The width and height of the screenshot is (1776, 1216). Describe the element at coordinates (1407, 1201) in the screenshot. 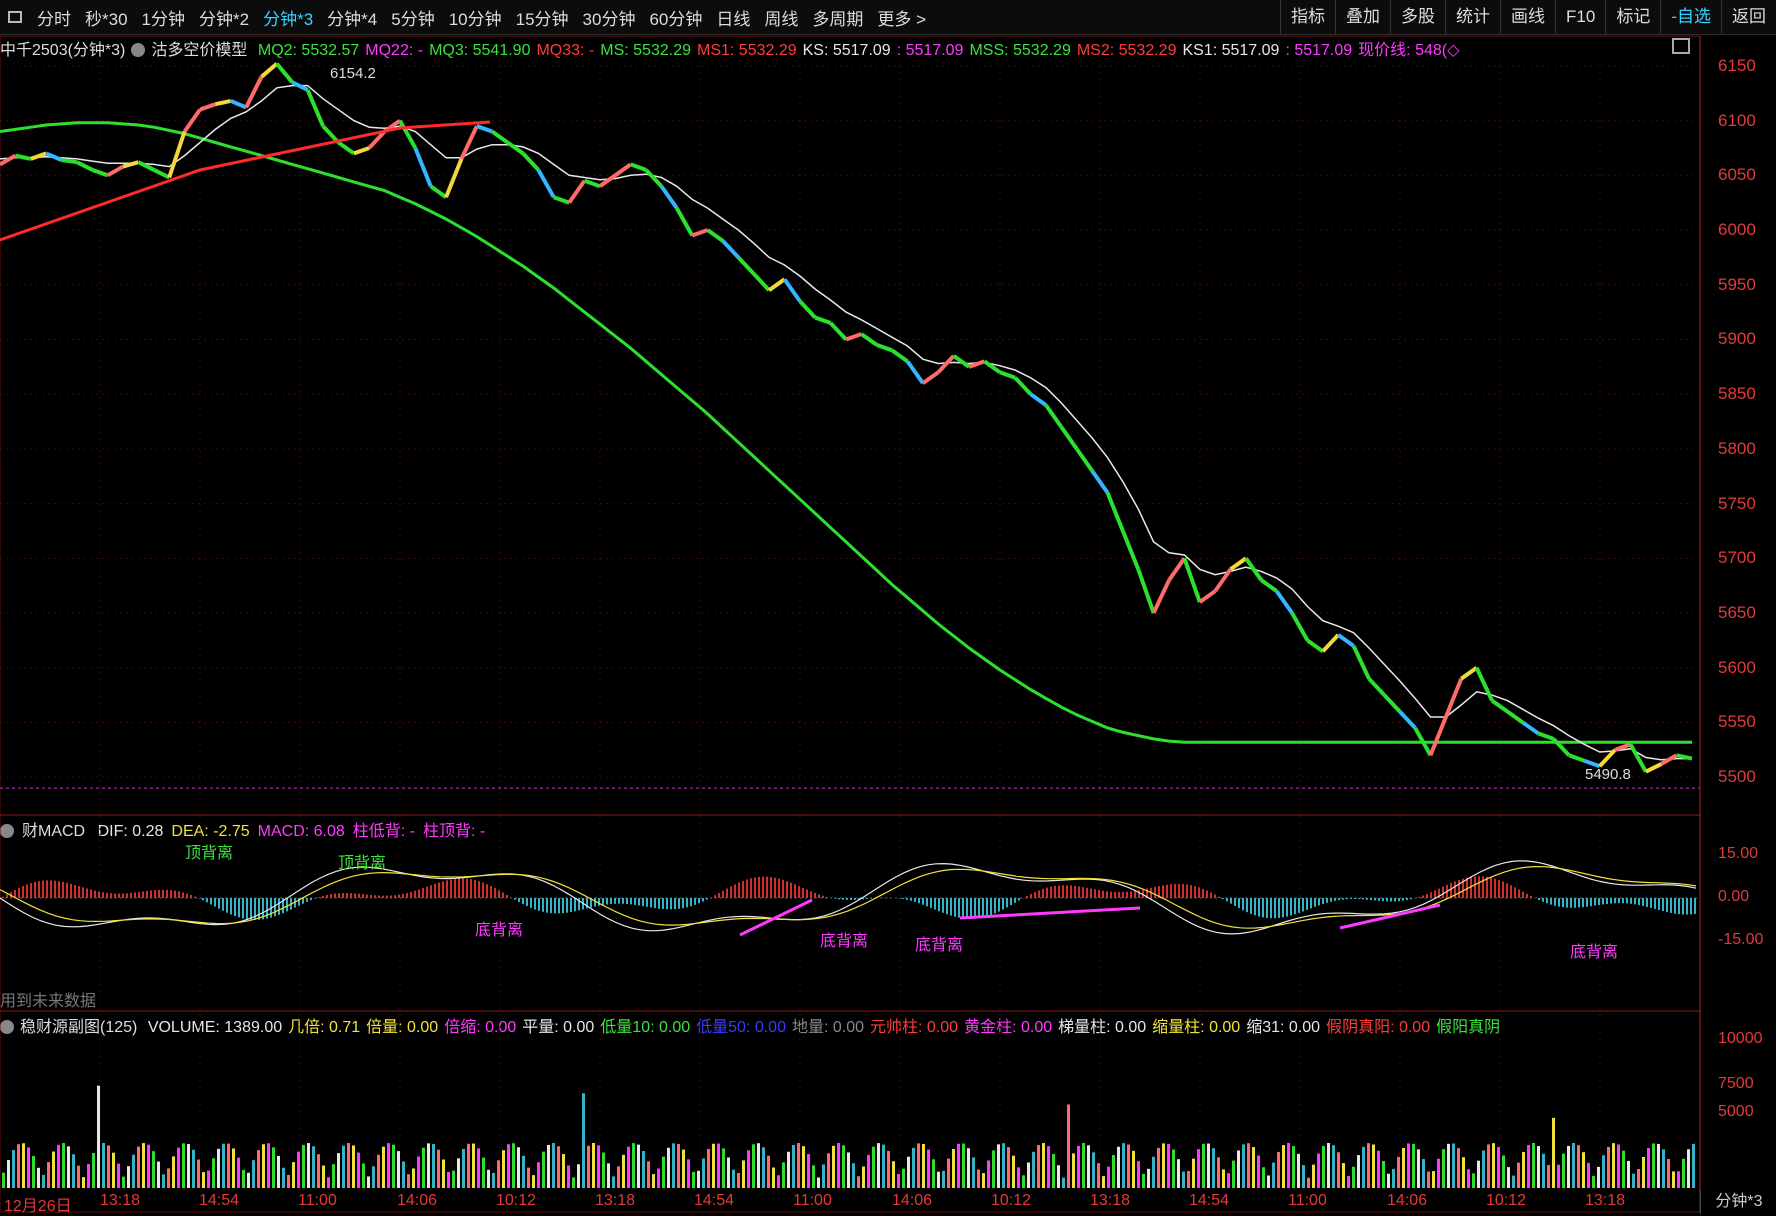

I see `time-axis-label: 14:06` at that location.